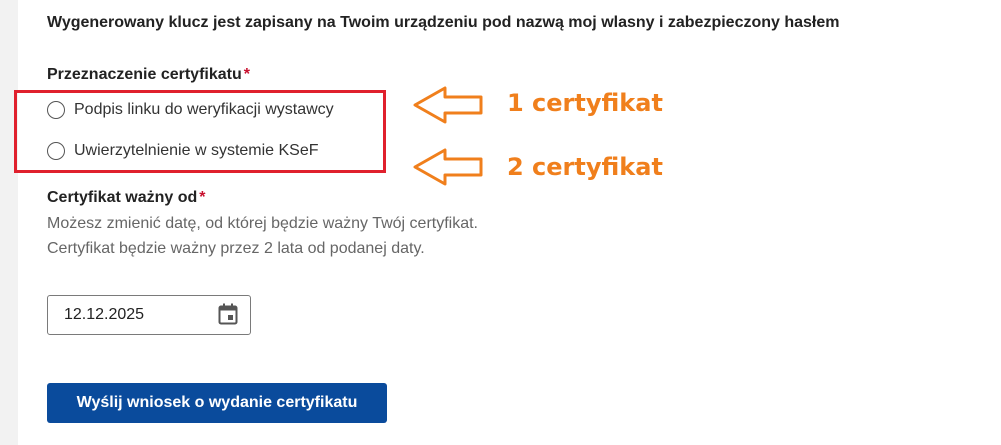  I want to click on purpose-label: Przeznaczenie certyfikatu *, so click(148, 75).